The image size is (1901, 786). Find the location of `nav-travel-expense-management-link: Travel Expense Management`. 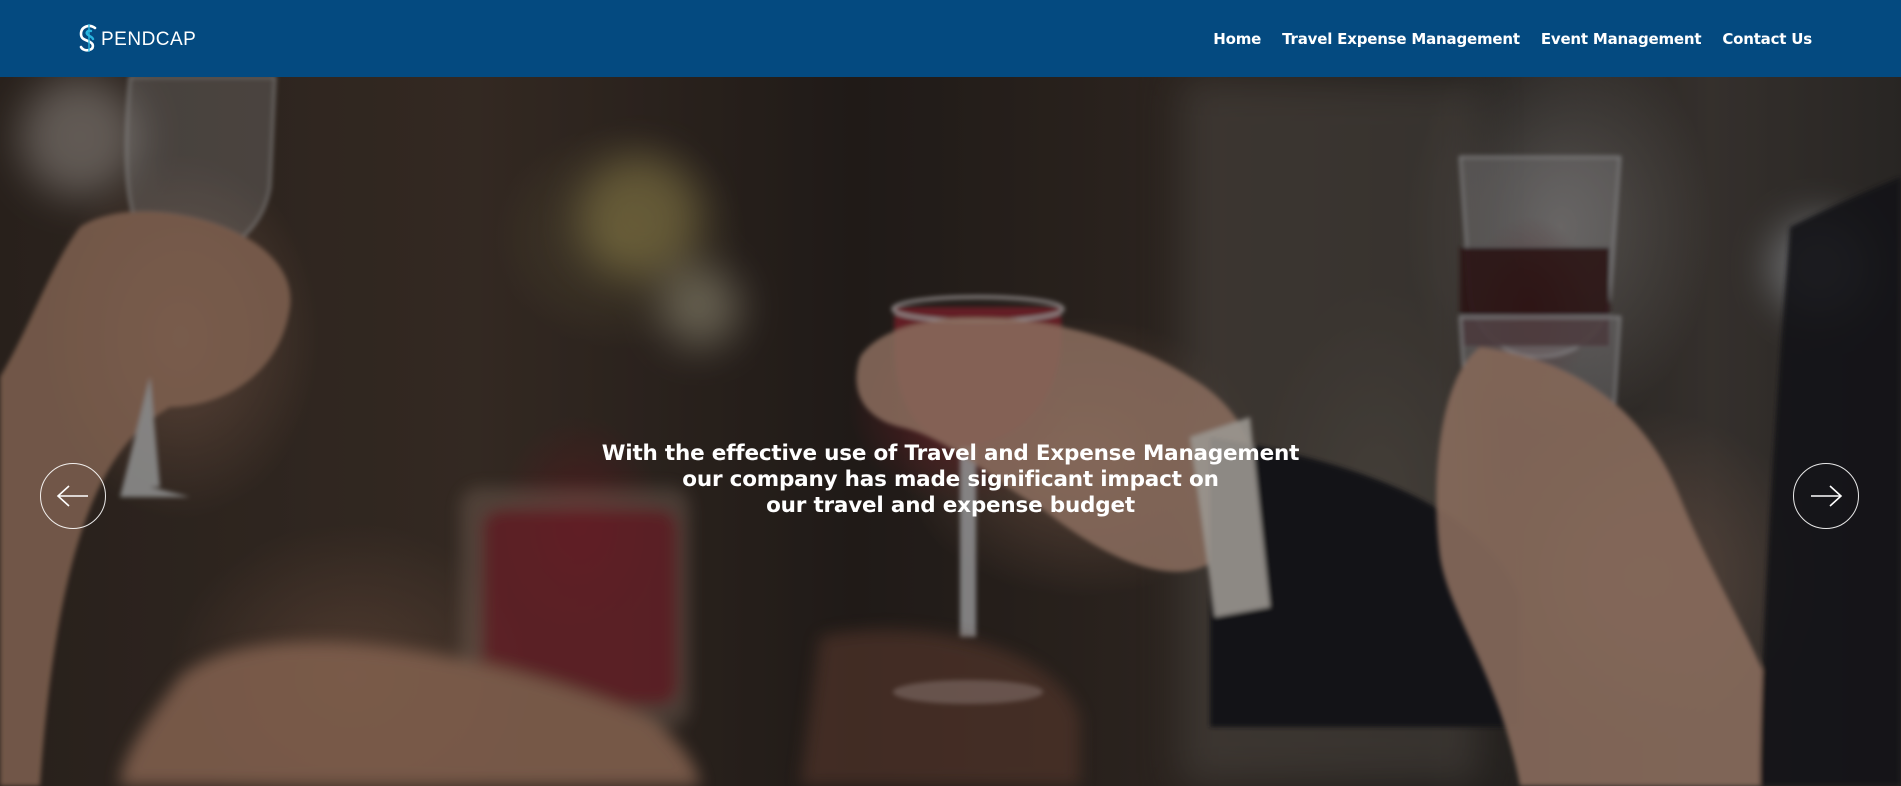

nav-travel-expense-management-link: Travel Expense Management is located at coordinates (1401, 39).